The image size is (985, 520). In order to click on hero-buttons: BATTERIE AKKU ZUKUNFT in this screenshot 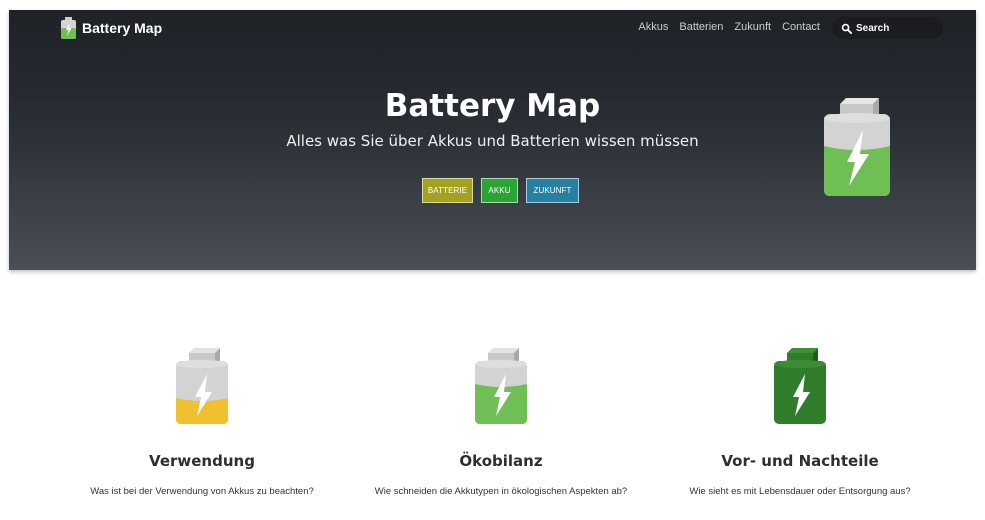, I will do `click(500, 190)`.